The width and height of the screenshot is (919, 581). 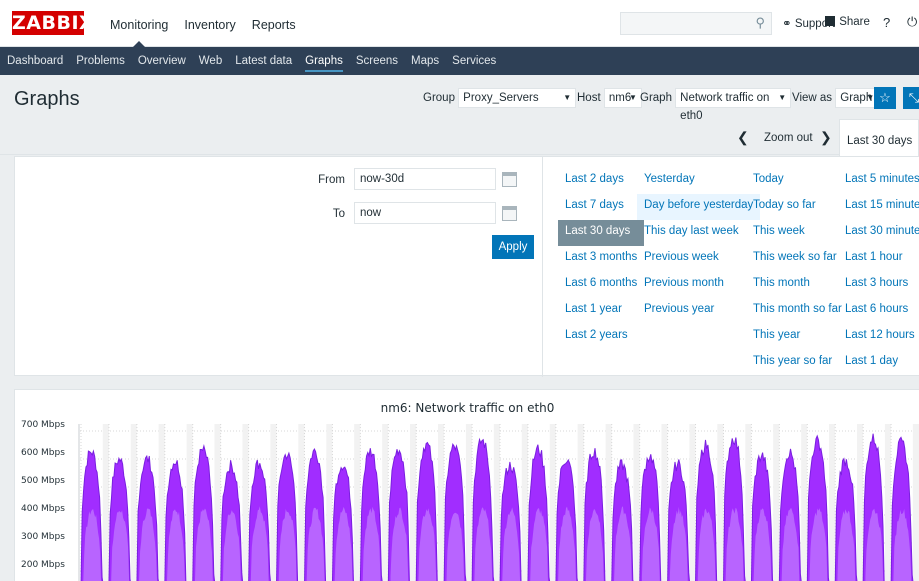 What do you see at coordinates (601, 285) in the screenshot?
I see `quick-range-link: Last 6 months` at bounding box center [601, 285].